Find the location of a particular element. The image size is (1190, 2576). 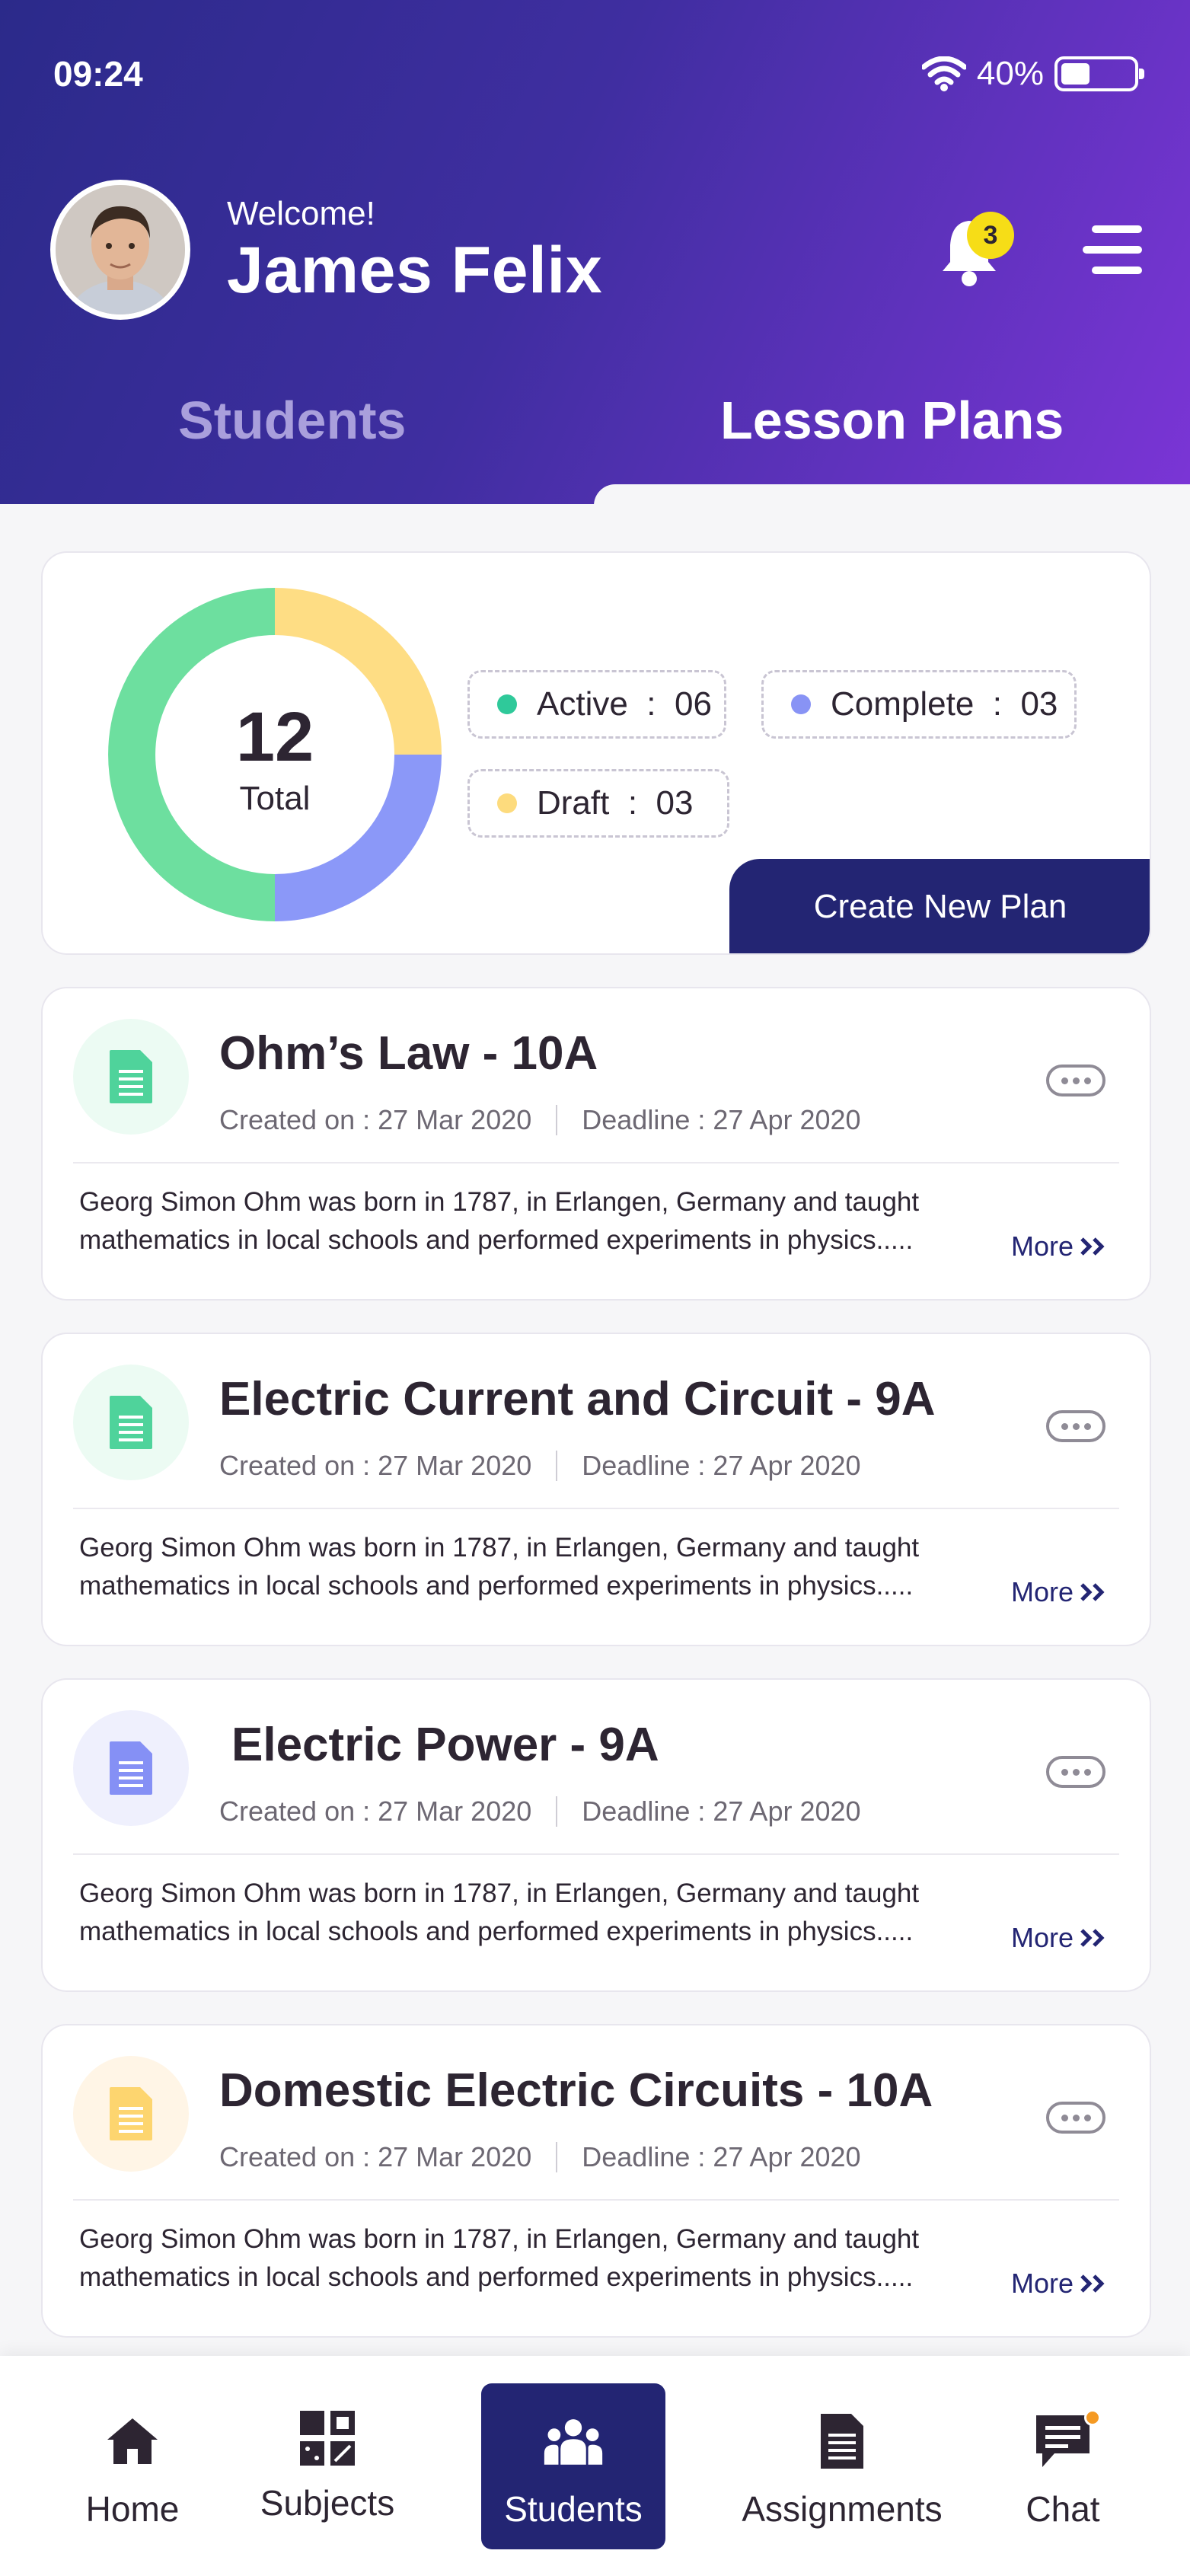

nav-label: Chat is located at coordinates (1063, 2509).